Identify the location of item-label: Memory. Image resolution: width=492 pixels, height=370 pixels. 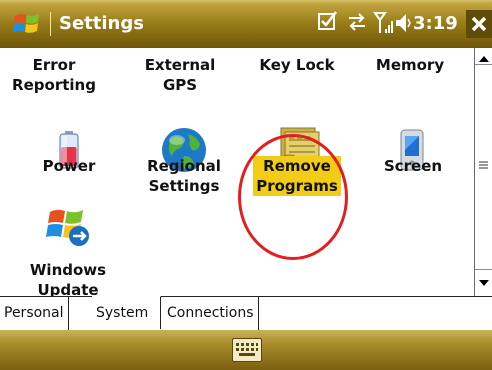
(410, 65).